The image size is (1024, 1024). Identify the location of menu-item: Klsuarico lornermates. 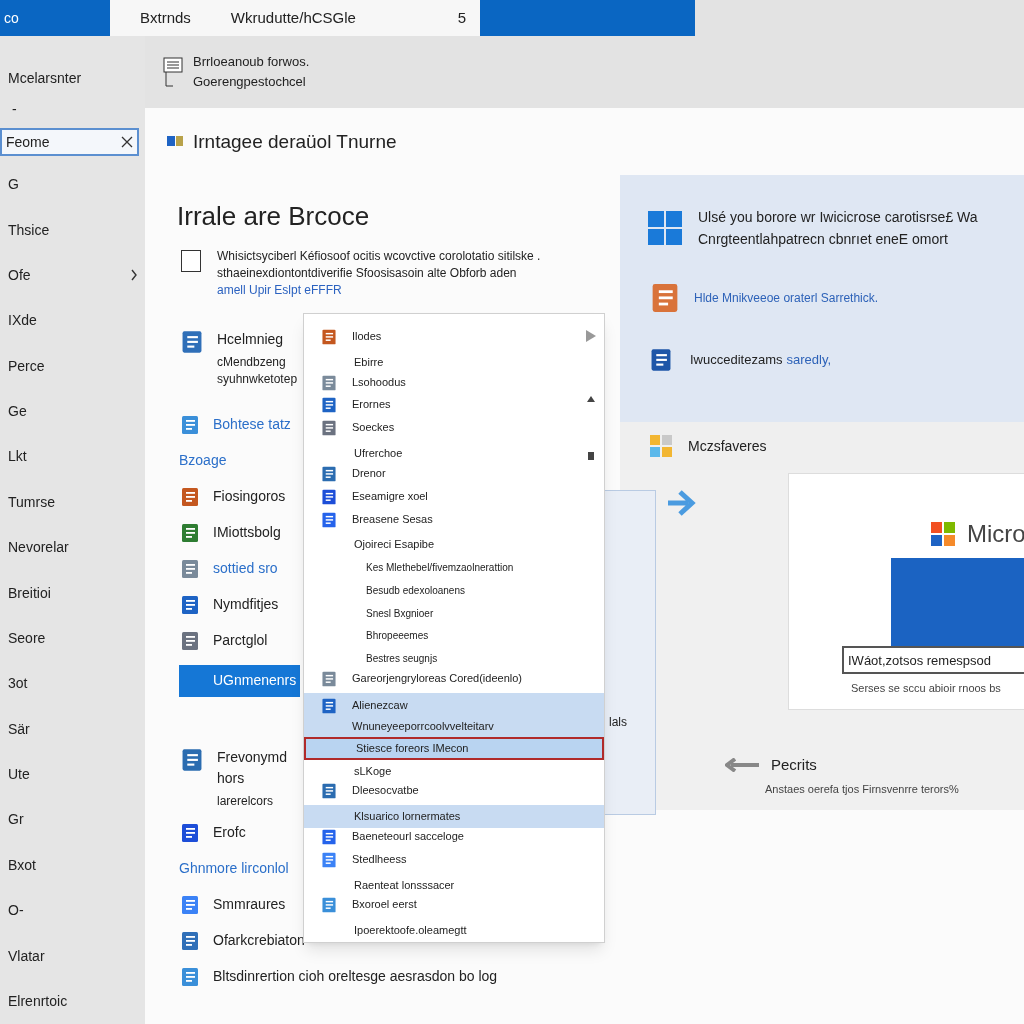
(454, 816).